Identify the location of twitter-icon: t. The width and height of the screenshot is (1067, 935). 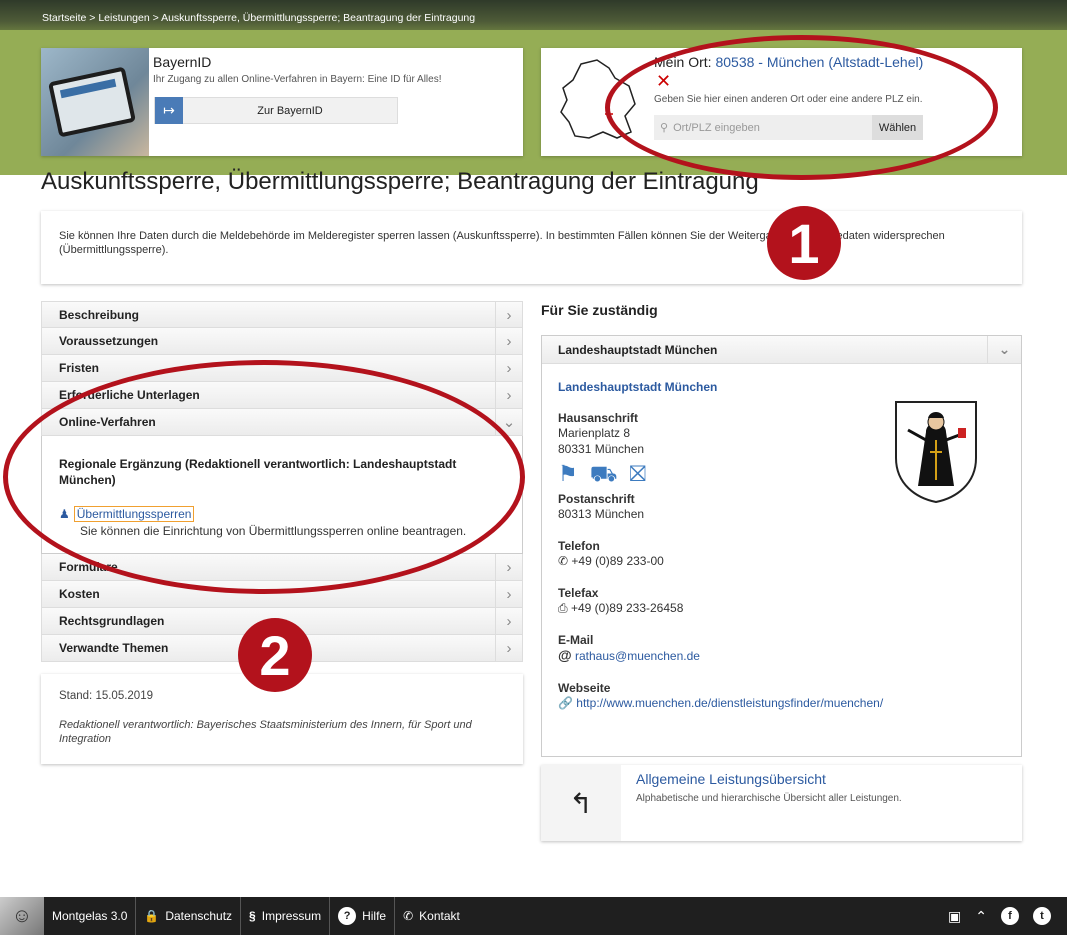
(1042, 916).